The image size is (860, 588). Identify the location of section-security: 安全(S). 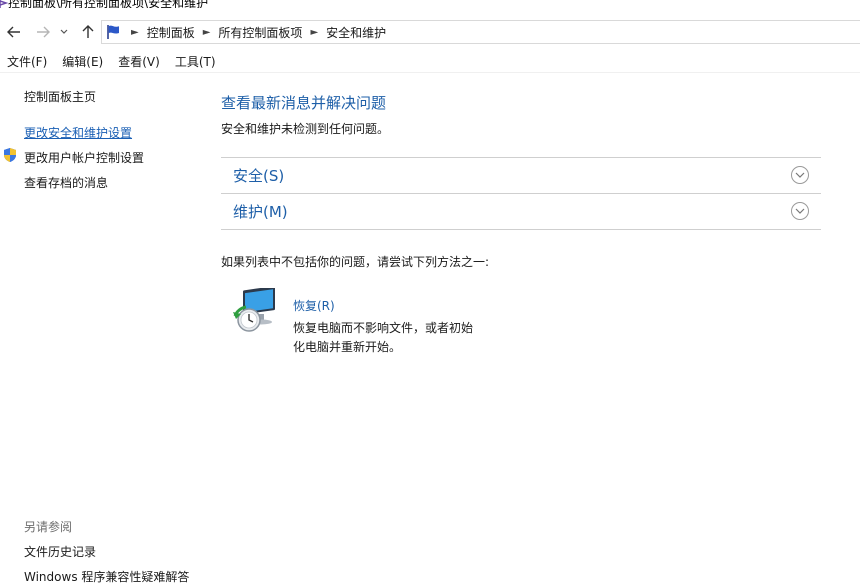
(521, 175).